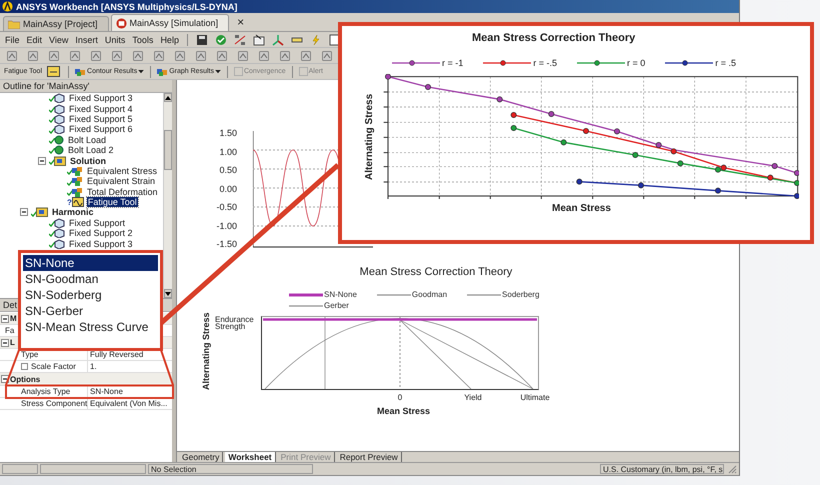 Image resolution: width=820 pixels, height=485 pixels. Describe the element at coordinates (115, 39) in the screenshot. I see `menu-item: Units` at that location.